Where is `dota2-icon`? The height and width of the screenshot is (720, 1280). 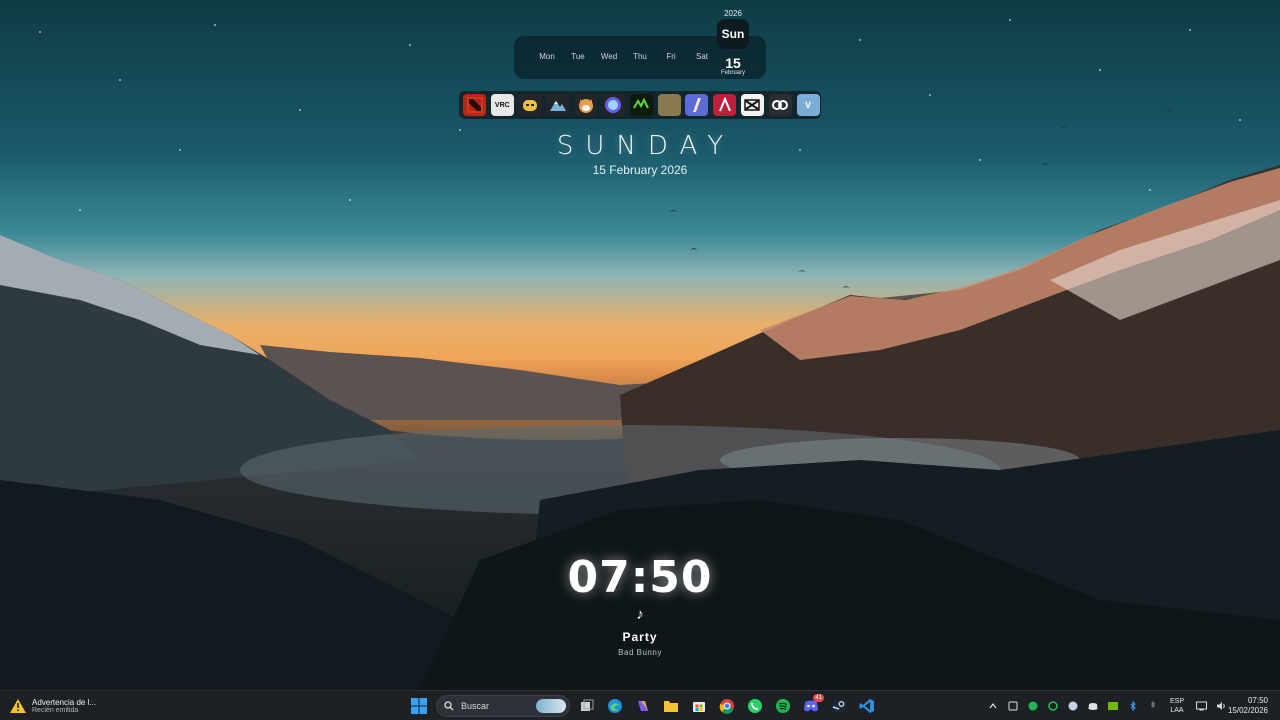
dota2-icon is located at coordinates (474, 105).